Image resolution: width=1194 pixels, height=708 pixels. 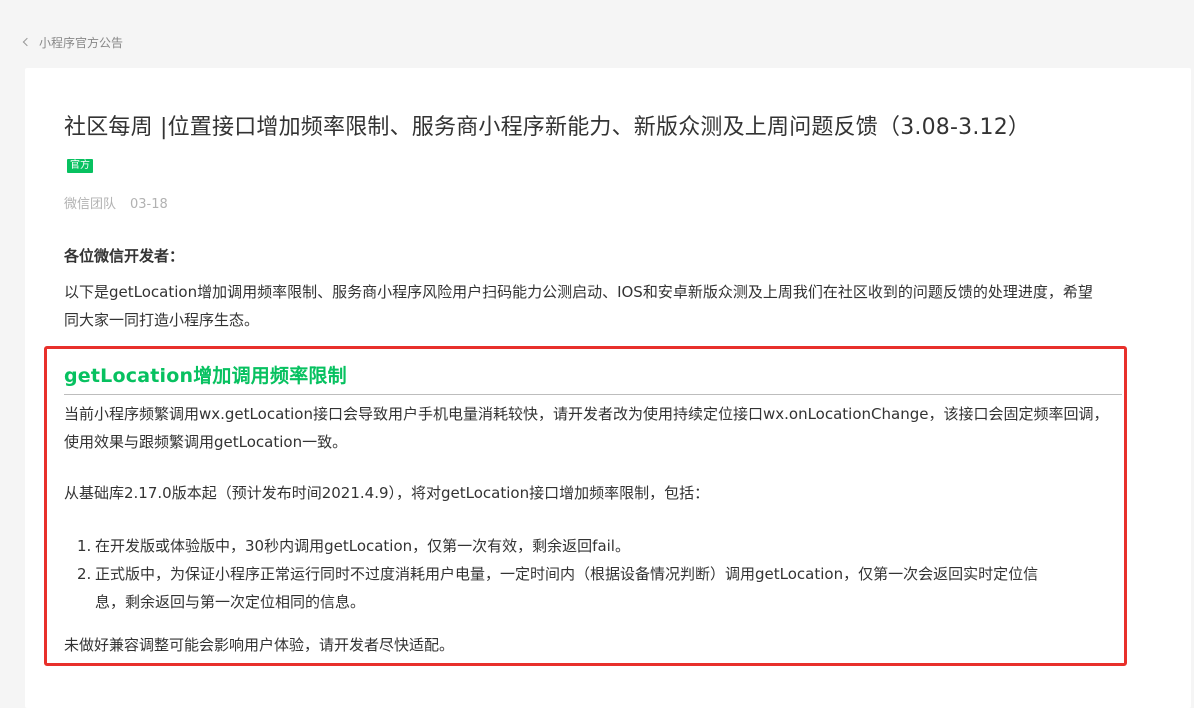 I want to click on breadcrumb: 小程序官方公告, so click(x=71, y=42).